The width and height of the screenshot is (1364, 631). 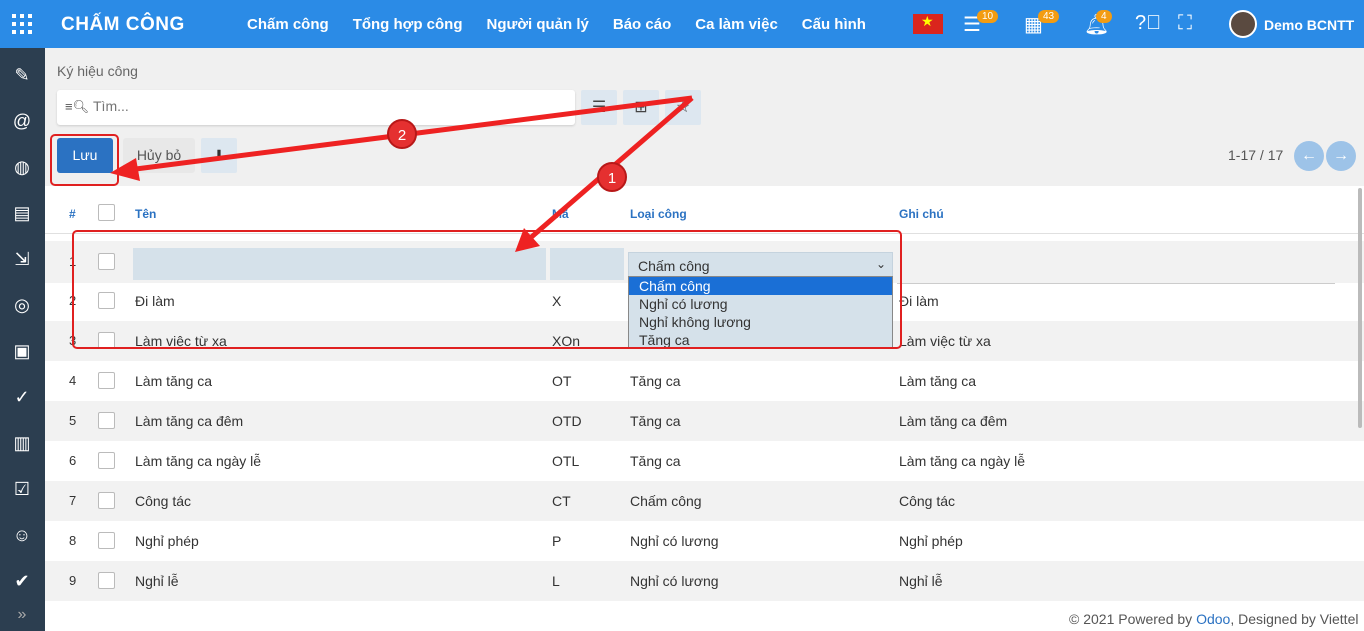 I want to click on task-list-icon: ☰ 10, so click(x=981, y=23).